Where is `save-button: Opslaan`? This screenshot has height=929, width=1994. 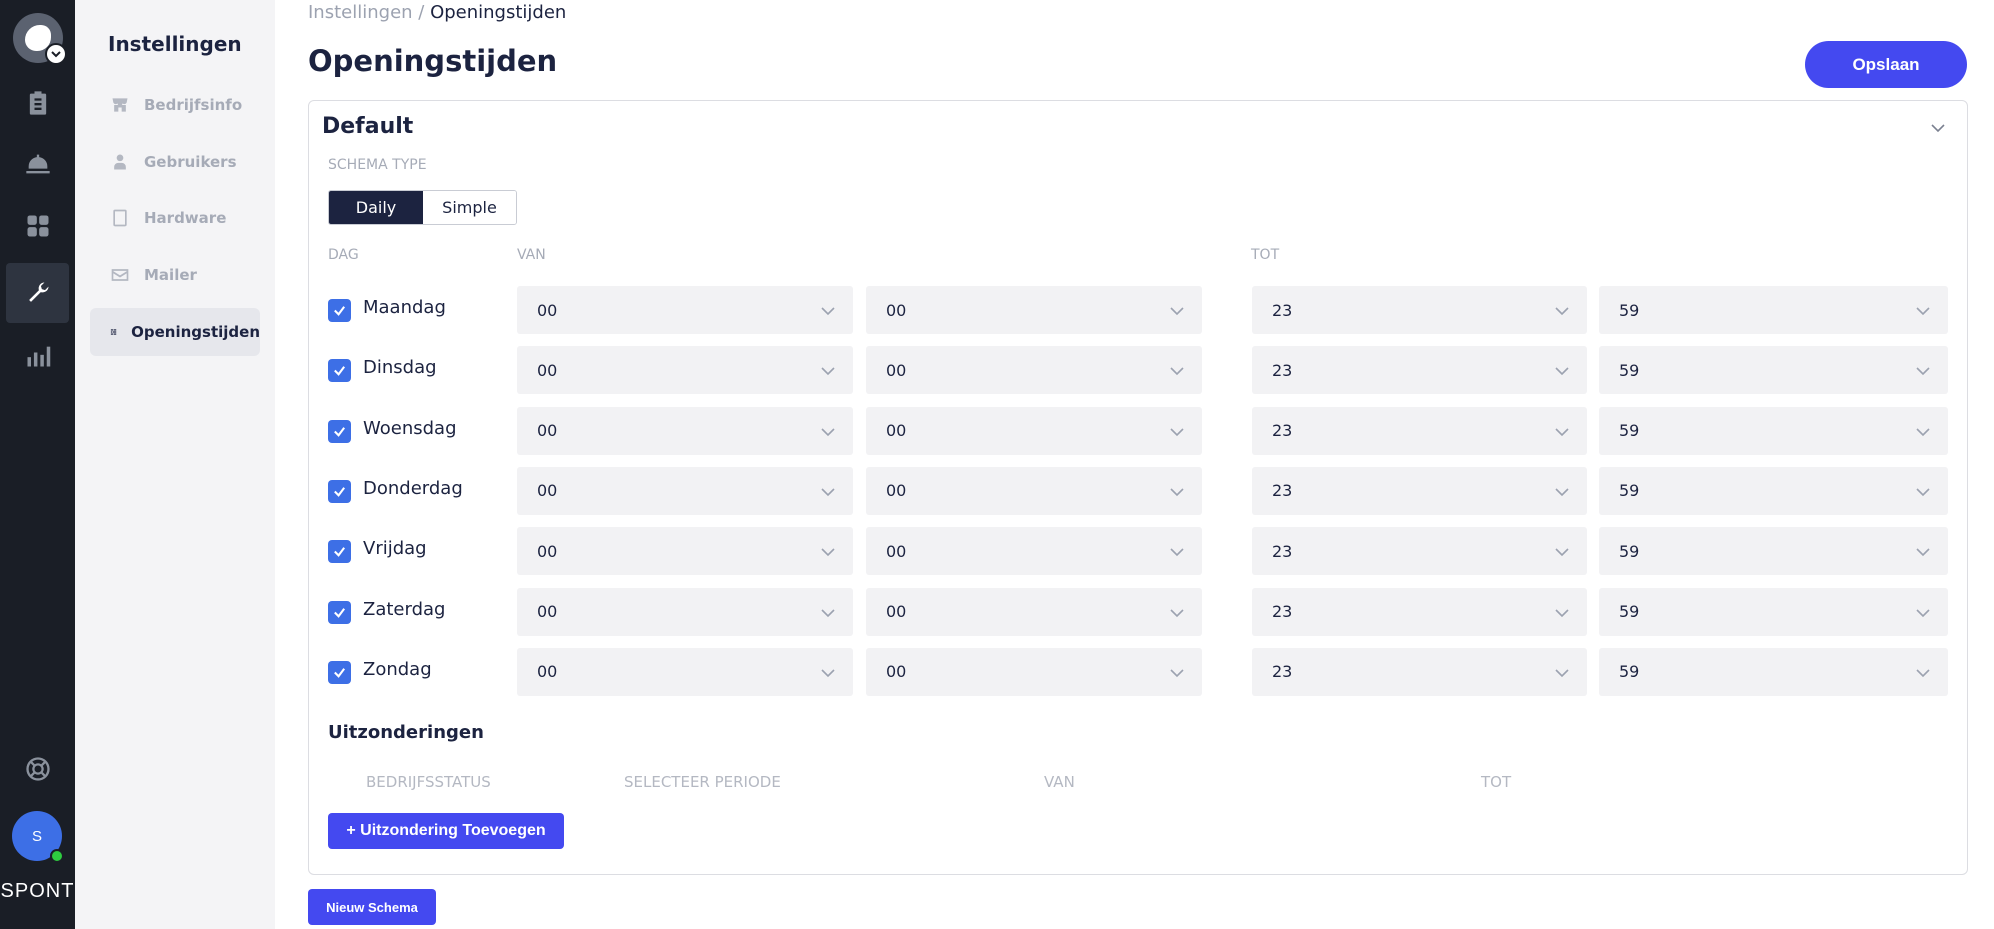
save-button: Opslaan is located at coordinates (1886, 64).